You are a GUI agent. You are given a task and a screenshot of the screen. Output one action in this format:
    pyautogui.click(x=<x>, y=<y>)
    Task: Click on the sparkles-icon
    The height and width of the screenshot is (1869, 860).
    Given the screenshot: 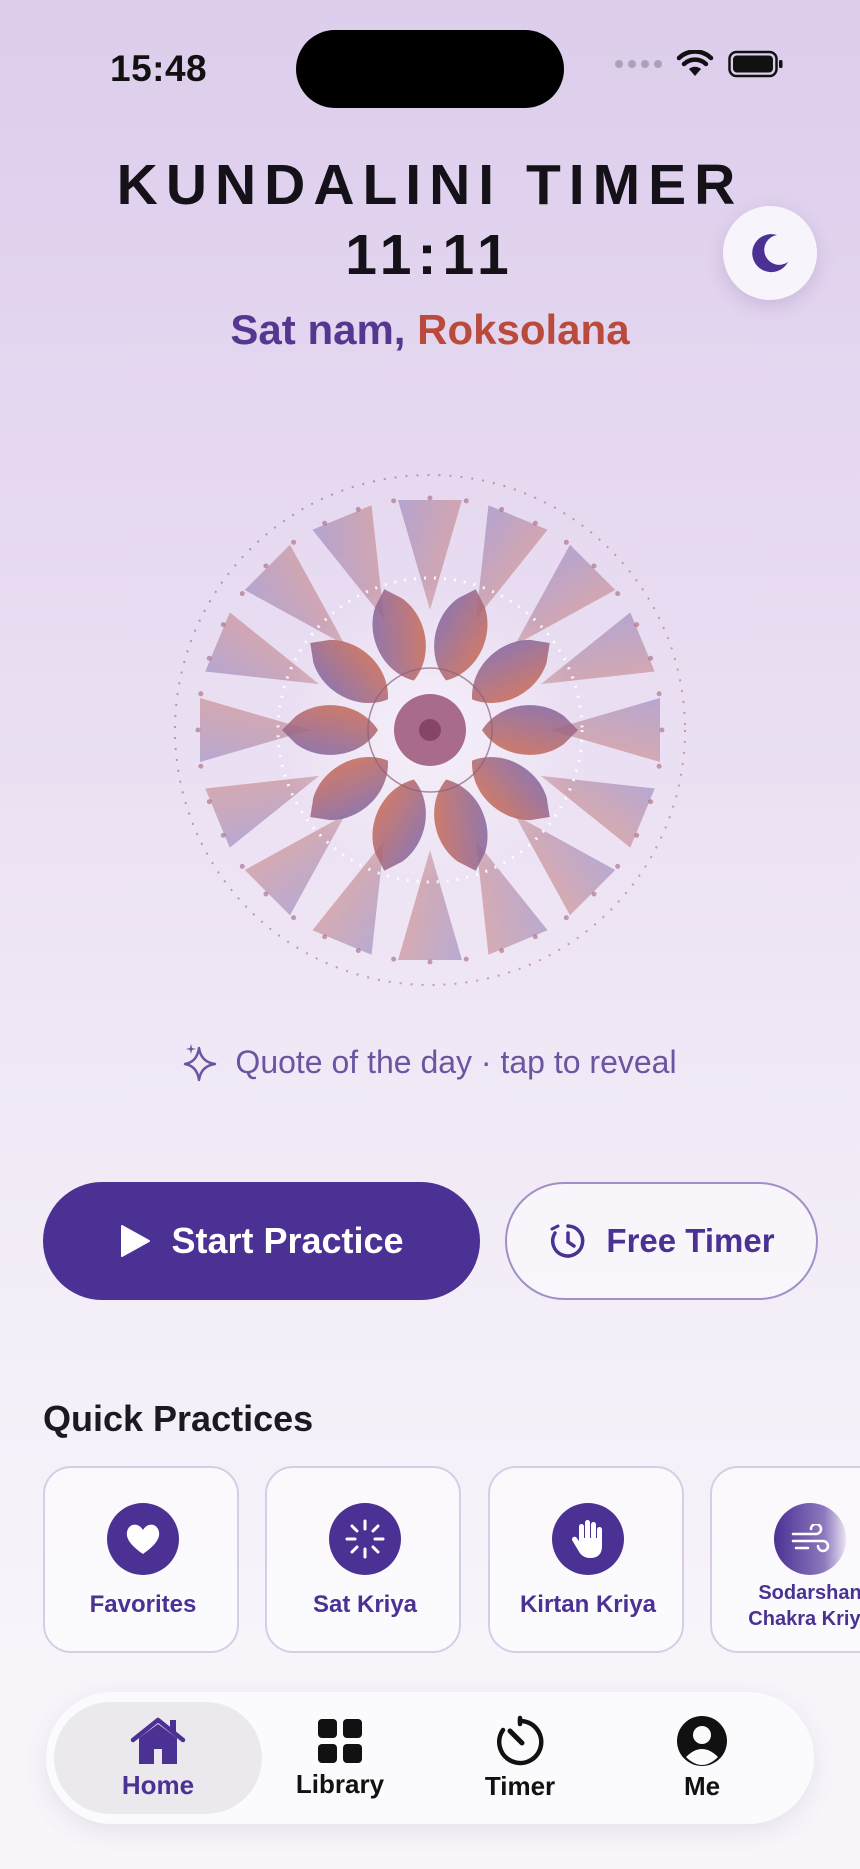 What is the action you would take?
    pyautogui.click(x=200, y=1063)
    